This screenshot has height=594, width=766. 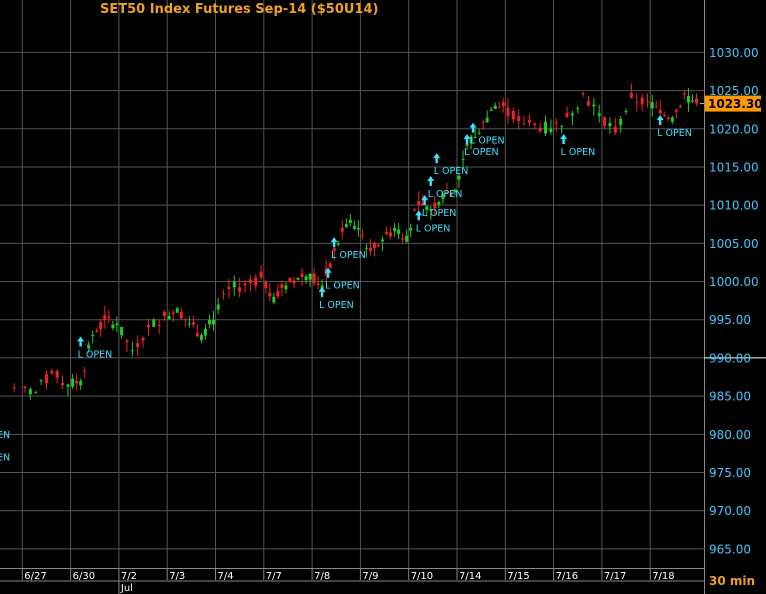 I want to click on y-tick-label-7: 995.00, so click(x=730, y=320).